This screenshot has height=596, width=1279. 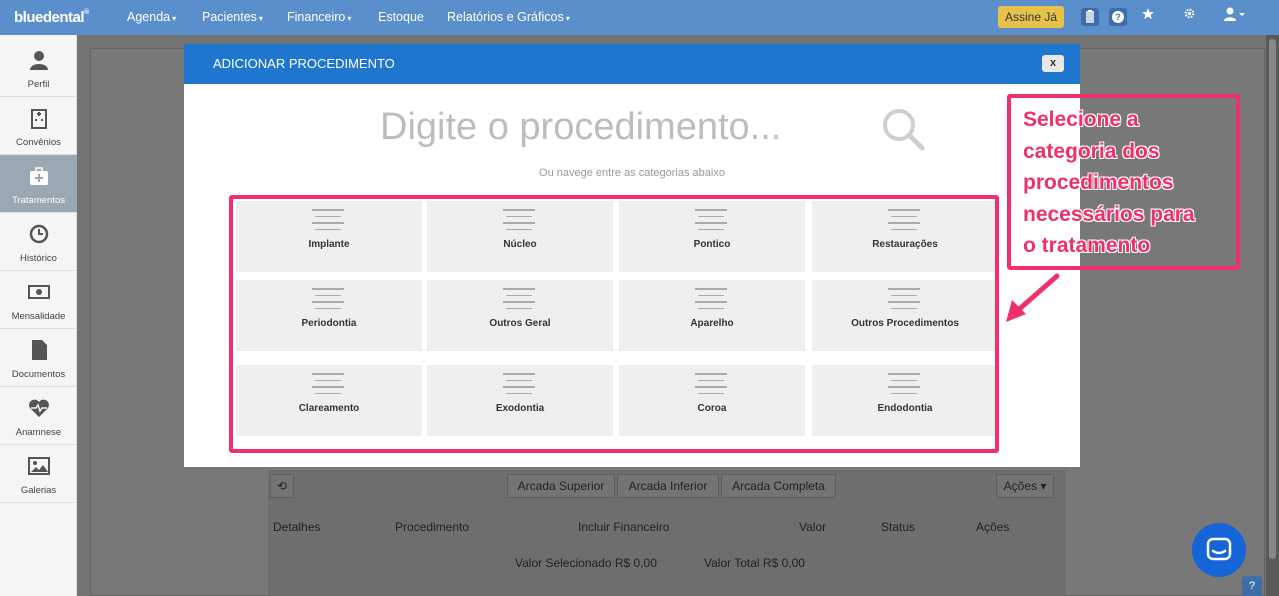 I want to click on scrollbar-thumb, so click(x=1272, y=299).